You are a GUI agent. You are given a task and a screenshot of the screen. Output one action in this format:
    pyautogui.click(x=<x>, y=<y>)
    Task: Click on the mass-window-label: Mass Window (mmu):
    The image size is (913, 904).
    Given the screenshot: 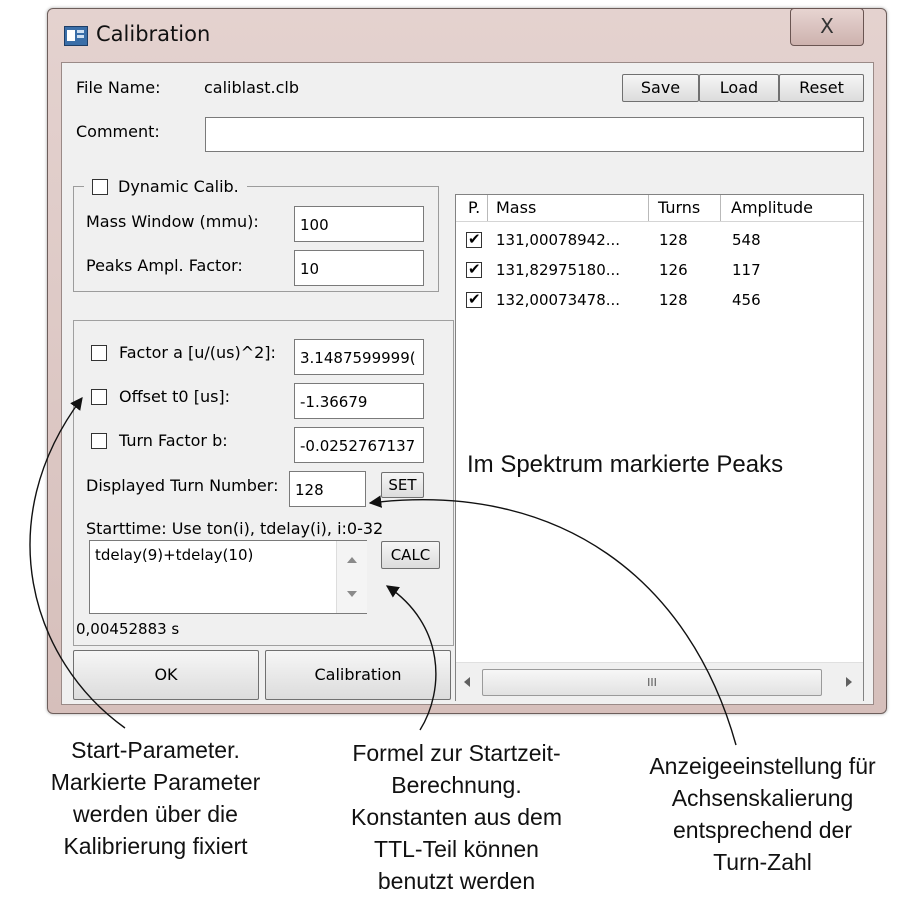 What is the action you would take?
    pyautogui.click(x=172, y=221)
    